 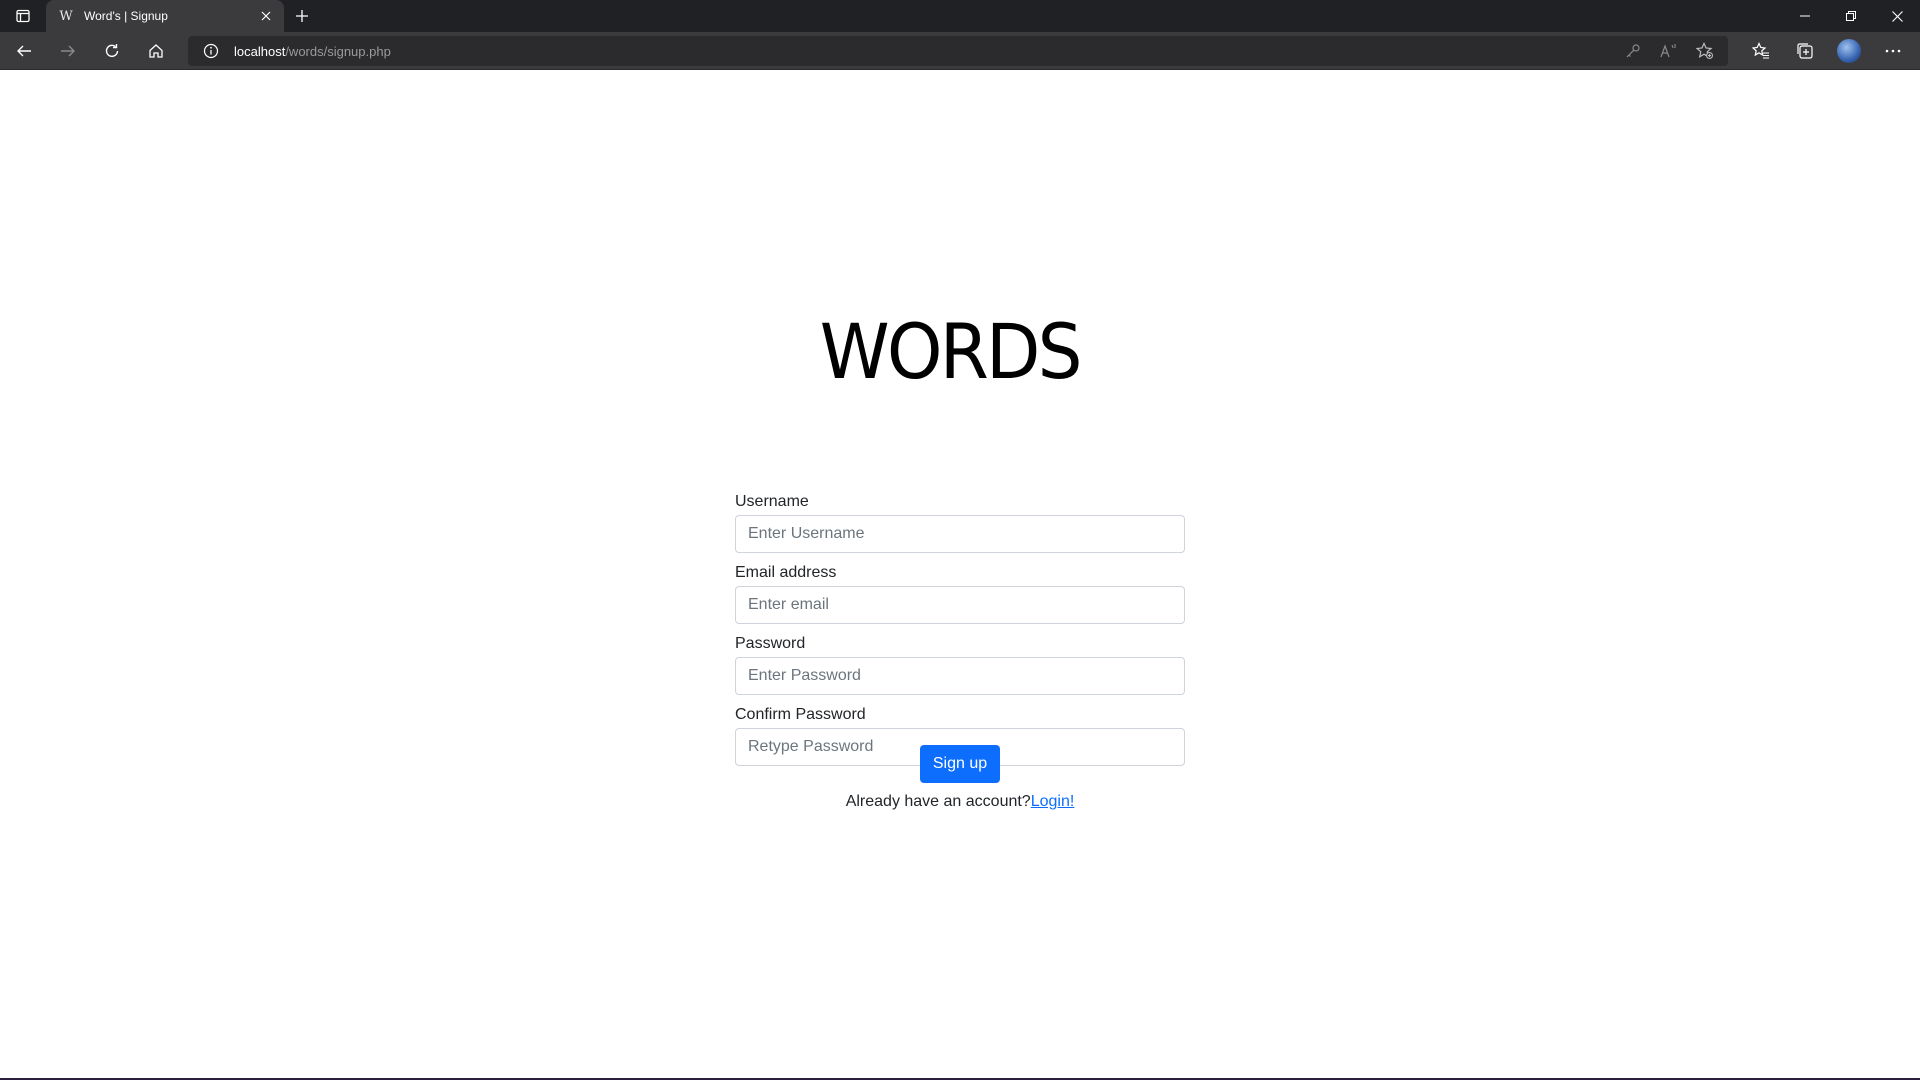 I want to click on tab-title: Word's | Signup, so click(x=126, y=16).